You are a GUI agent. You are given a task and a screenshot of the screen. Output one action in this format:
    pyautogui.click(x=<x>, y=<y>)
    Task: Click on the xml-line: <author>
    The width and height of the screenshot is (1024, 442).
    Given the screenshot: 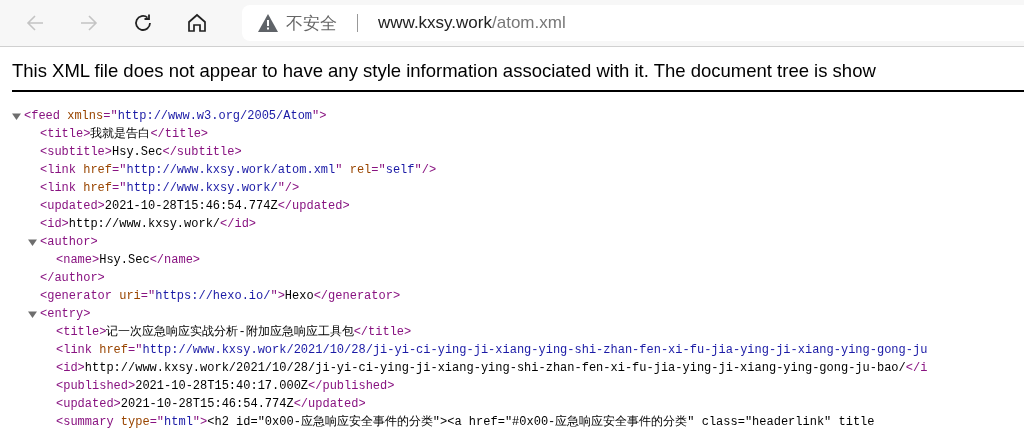 What is the action you would take?
    pyautogui.click(x=69, y=242)
    